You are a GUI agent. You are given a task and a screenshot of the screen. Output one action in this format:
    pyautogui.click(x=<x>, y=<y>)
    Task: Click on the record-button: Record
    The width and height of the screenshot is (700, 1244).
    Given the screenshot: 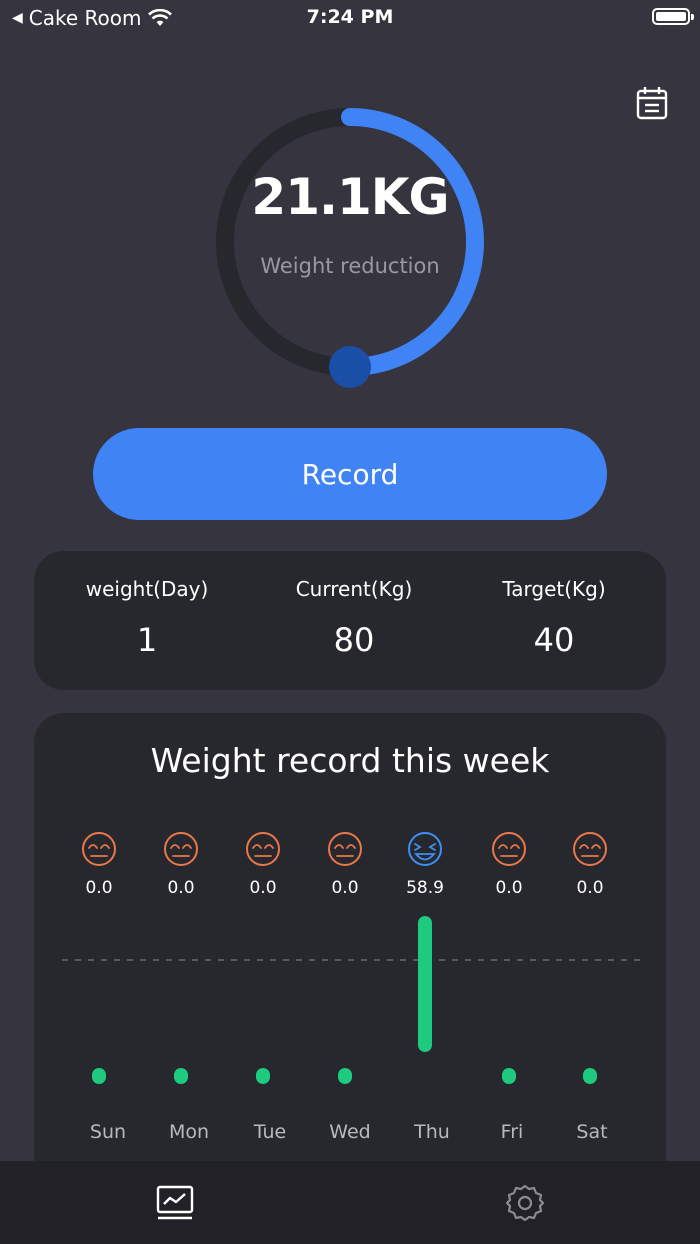 What is the action you would take?
    pyautogui.click(x=350, y=474)
    